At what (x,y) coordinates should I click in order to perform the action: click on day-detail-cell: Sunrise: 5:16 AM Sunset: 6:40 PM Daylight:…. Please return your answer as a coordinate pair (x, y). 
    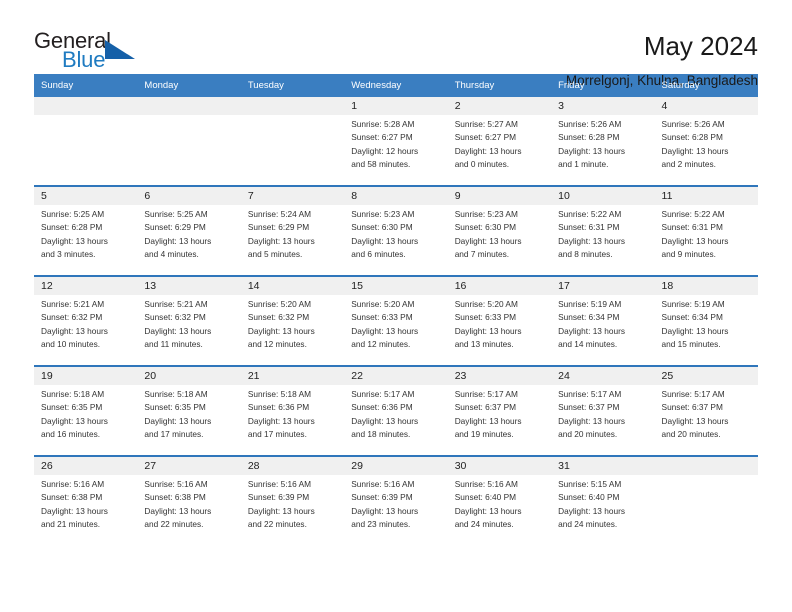
    Looking at the image, I should click on (499, 510).